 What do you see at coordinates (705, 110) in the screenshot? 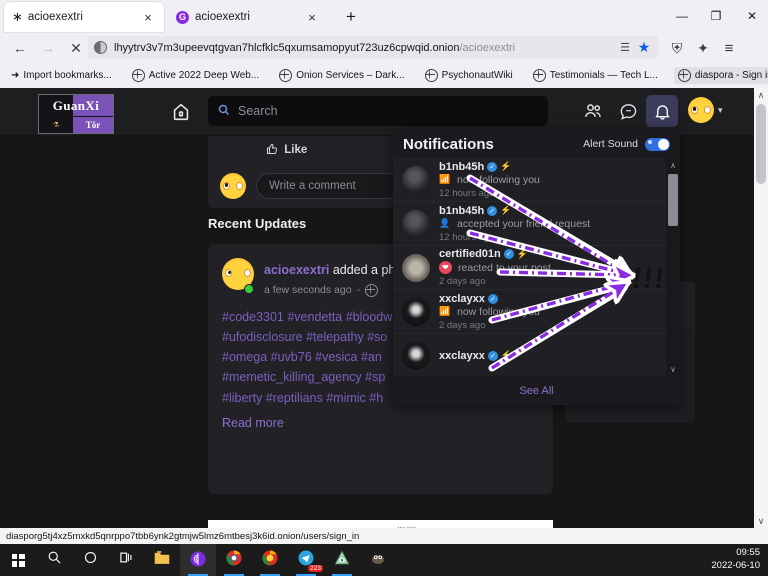
I see `user-menu: ▾` at bounding box center [705, 110].